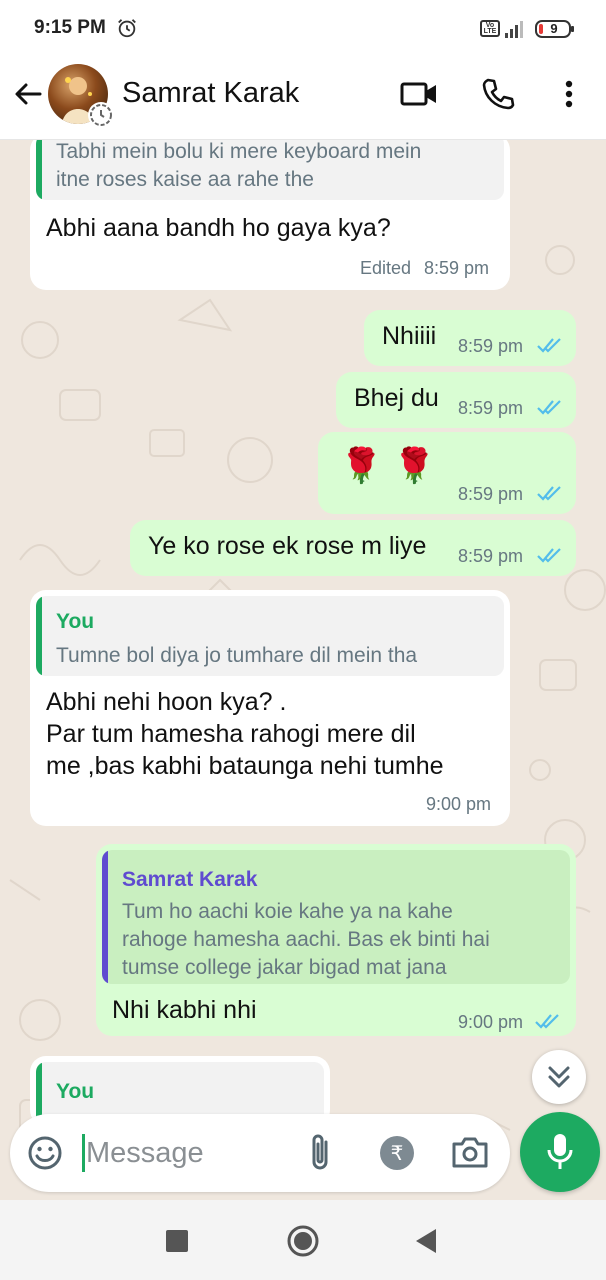  What do you see at coordinates (237, 655) in the screenshot?
I see `quote-text-line: Tumne bol diya jo tumhare dil mein tha` at bounding box center [237, 655].